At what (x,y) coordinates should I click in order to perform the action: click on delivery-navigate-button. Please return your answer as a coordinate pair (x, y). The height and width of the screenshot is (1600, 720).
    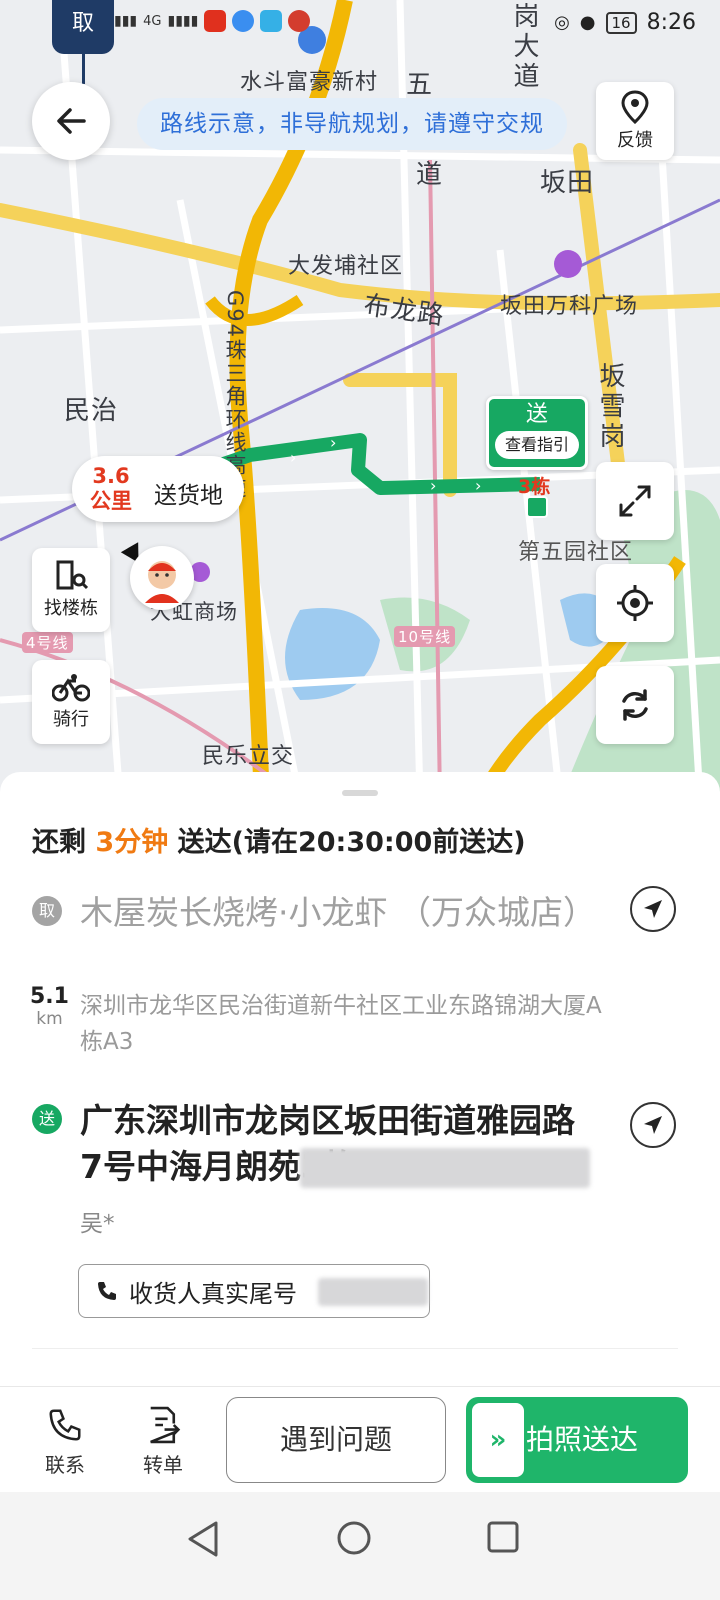
    Looking at the image, I should click on (653, 1125).